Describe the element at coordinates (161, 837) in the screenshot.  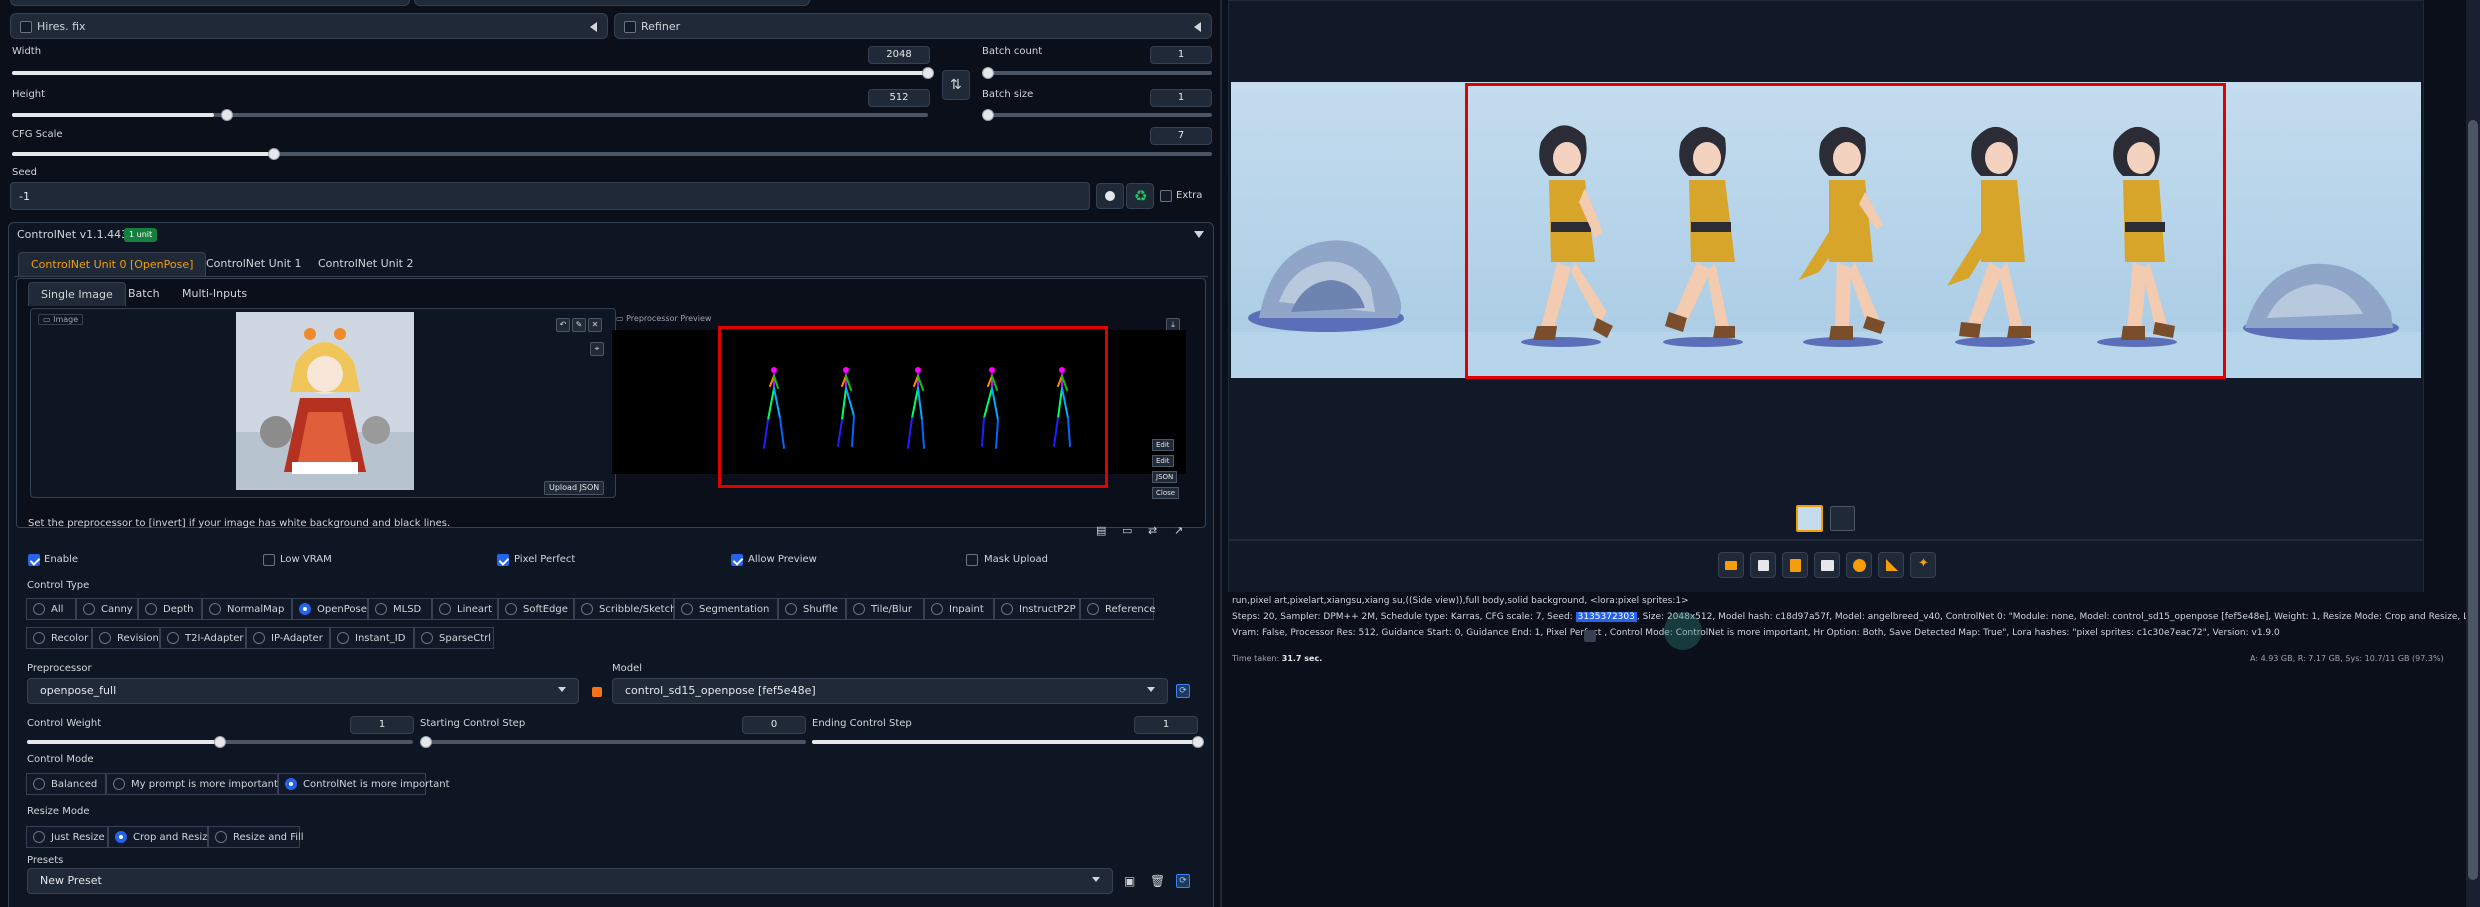
I see `resize-mode-crop-and-resize: Crop and Resize` at that location.